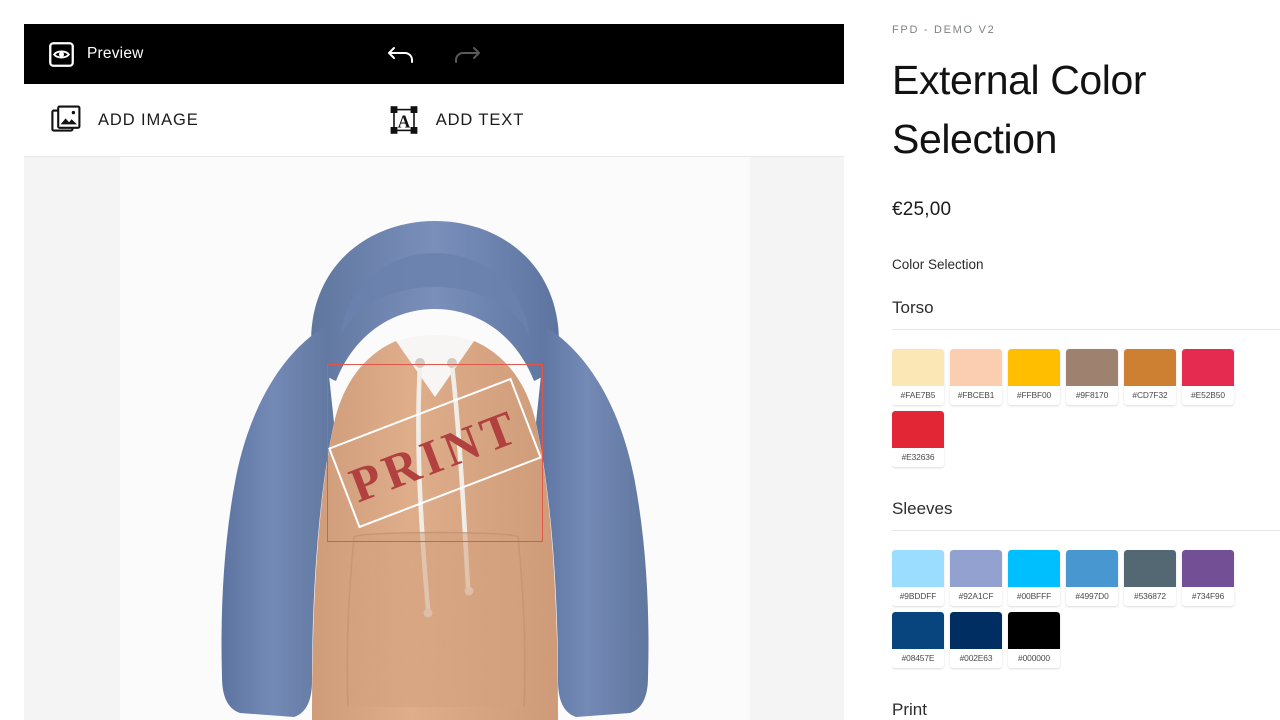 The image size is (1280, 720). Describe the element at coordinates (1150, 394) in the screenshot. I see `swatch-code-label: #CD7F32` at that location.